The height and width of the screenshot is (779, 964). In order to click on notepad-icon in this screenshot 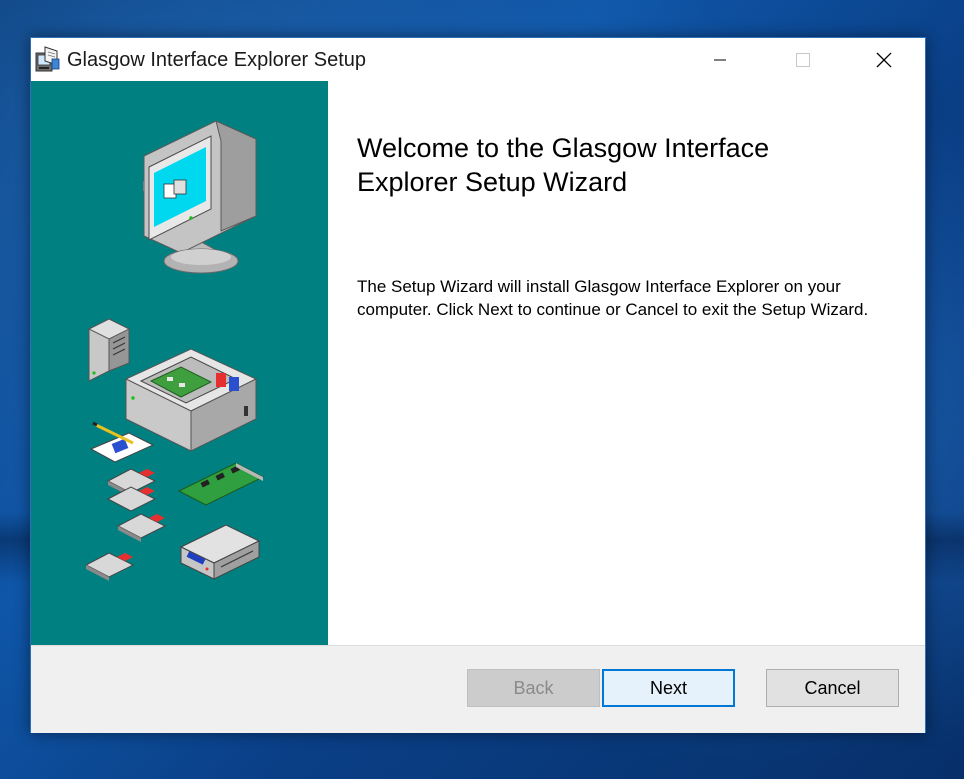, I will do `click(122, 442)`.